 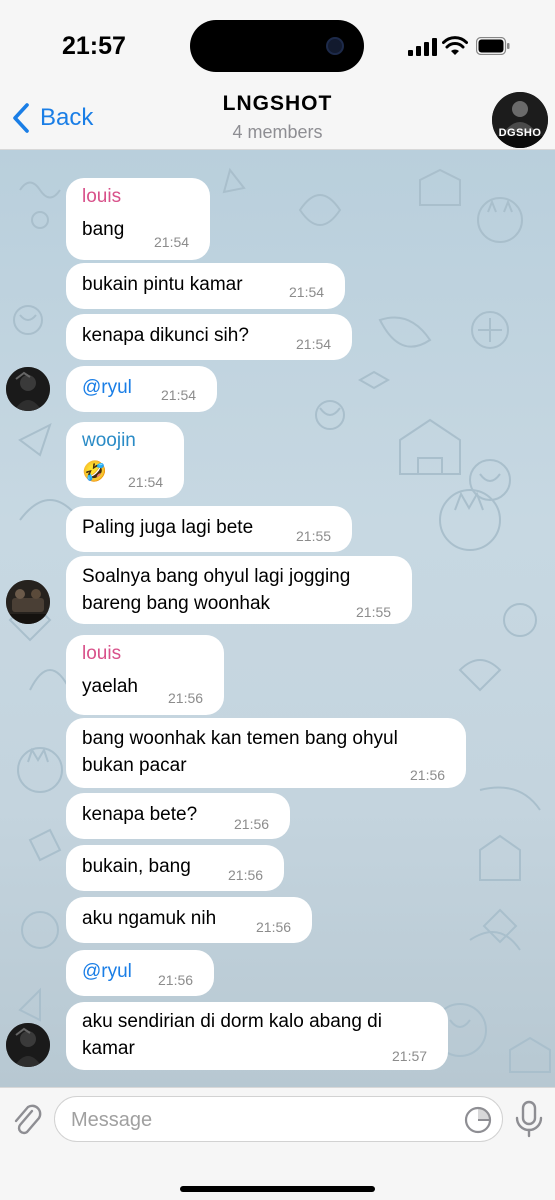 What do you see at coordinates (145, 675) in the screenshot?
I see `message-bubble: louis yaelah 21:56` at bounding box center [145, 675].